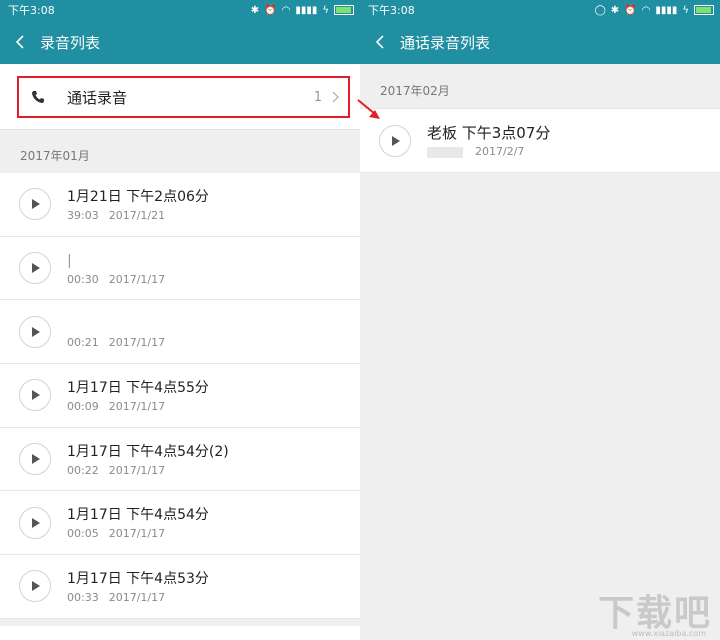 The width and height of the screenshot is (720, 640). Describe the element at coordinates (668, 633) in the screenshot. I see `watermark-url: www.xiazaiba.com` at that location.